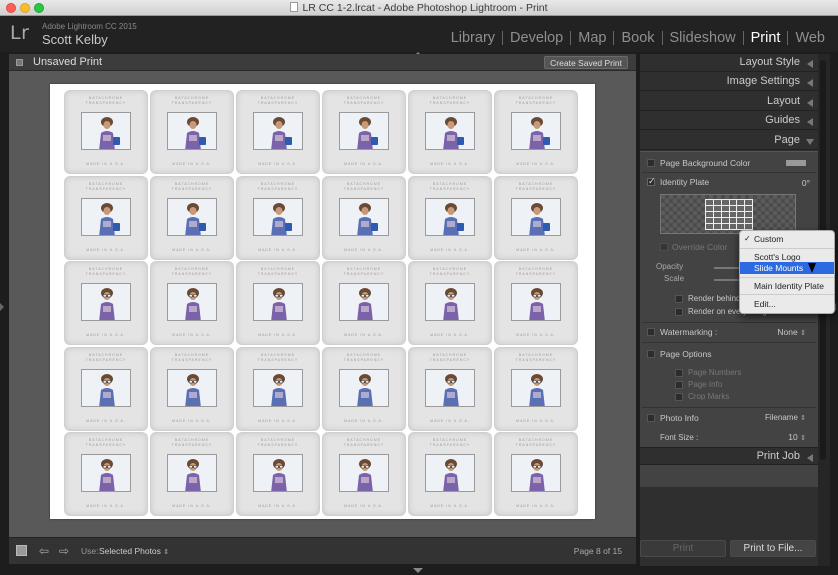 This screenshot has width=838, height=575. Describe the element at coordinates (766, 38) in the screenshot. I see `module-print: Print` at that location.